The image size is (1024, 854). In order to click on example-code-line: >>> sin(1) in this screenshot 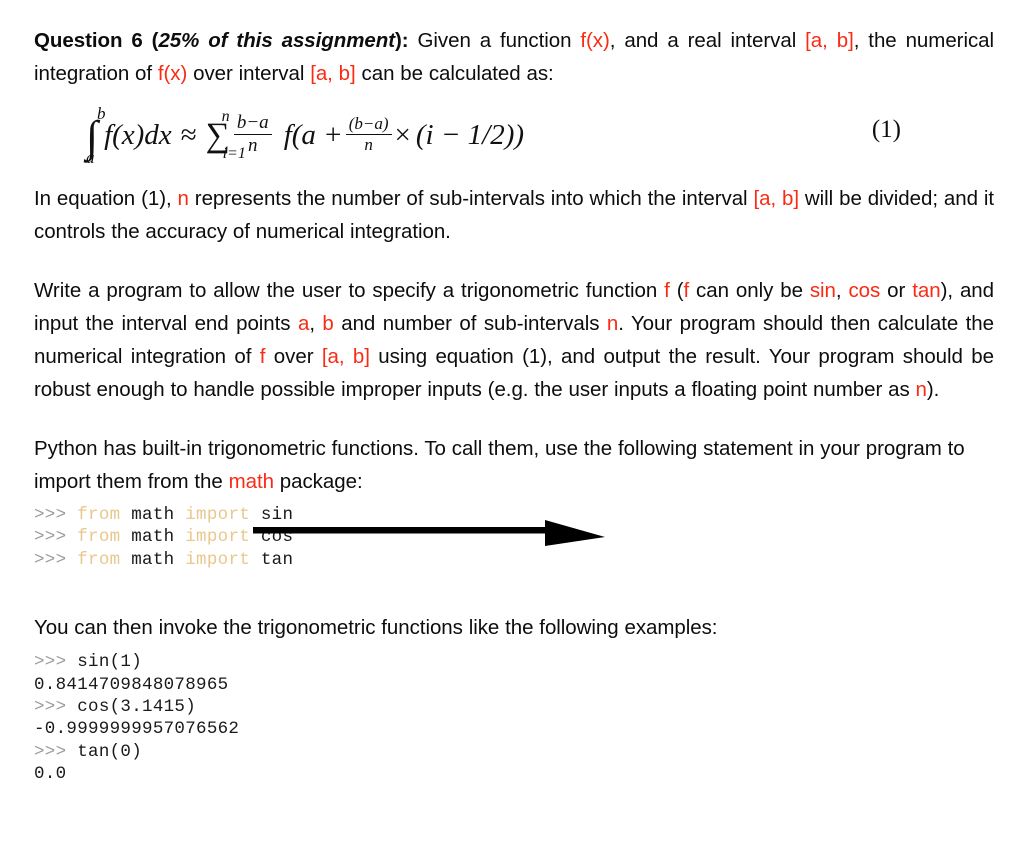, I will do `click(514, 662)`.